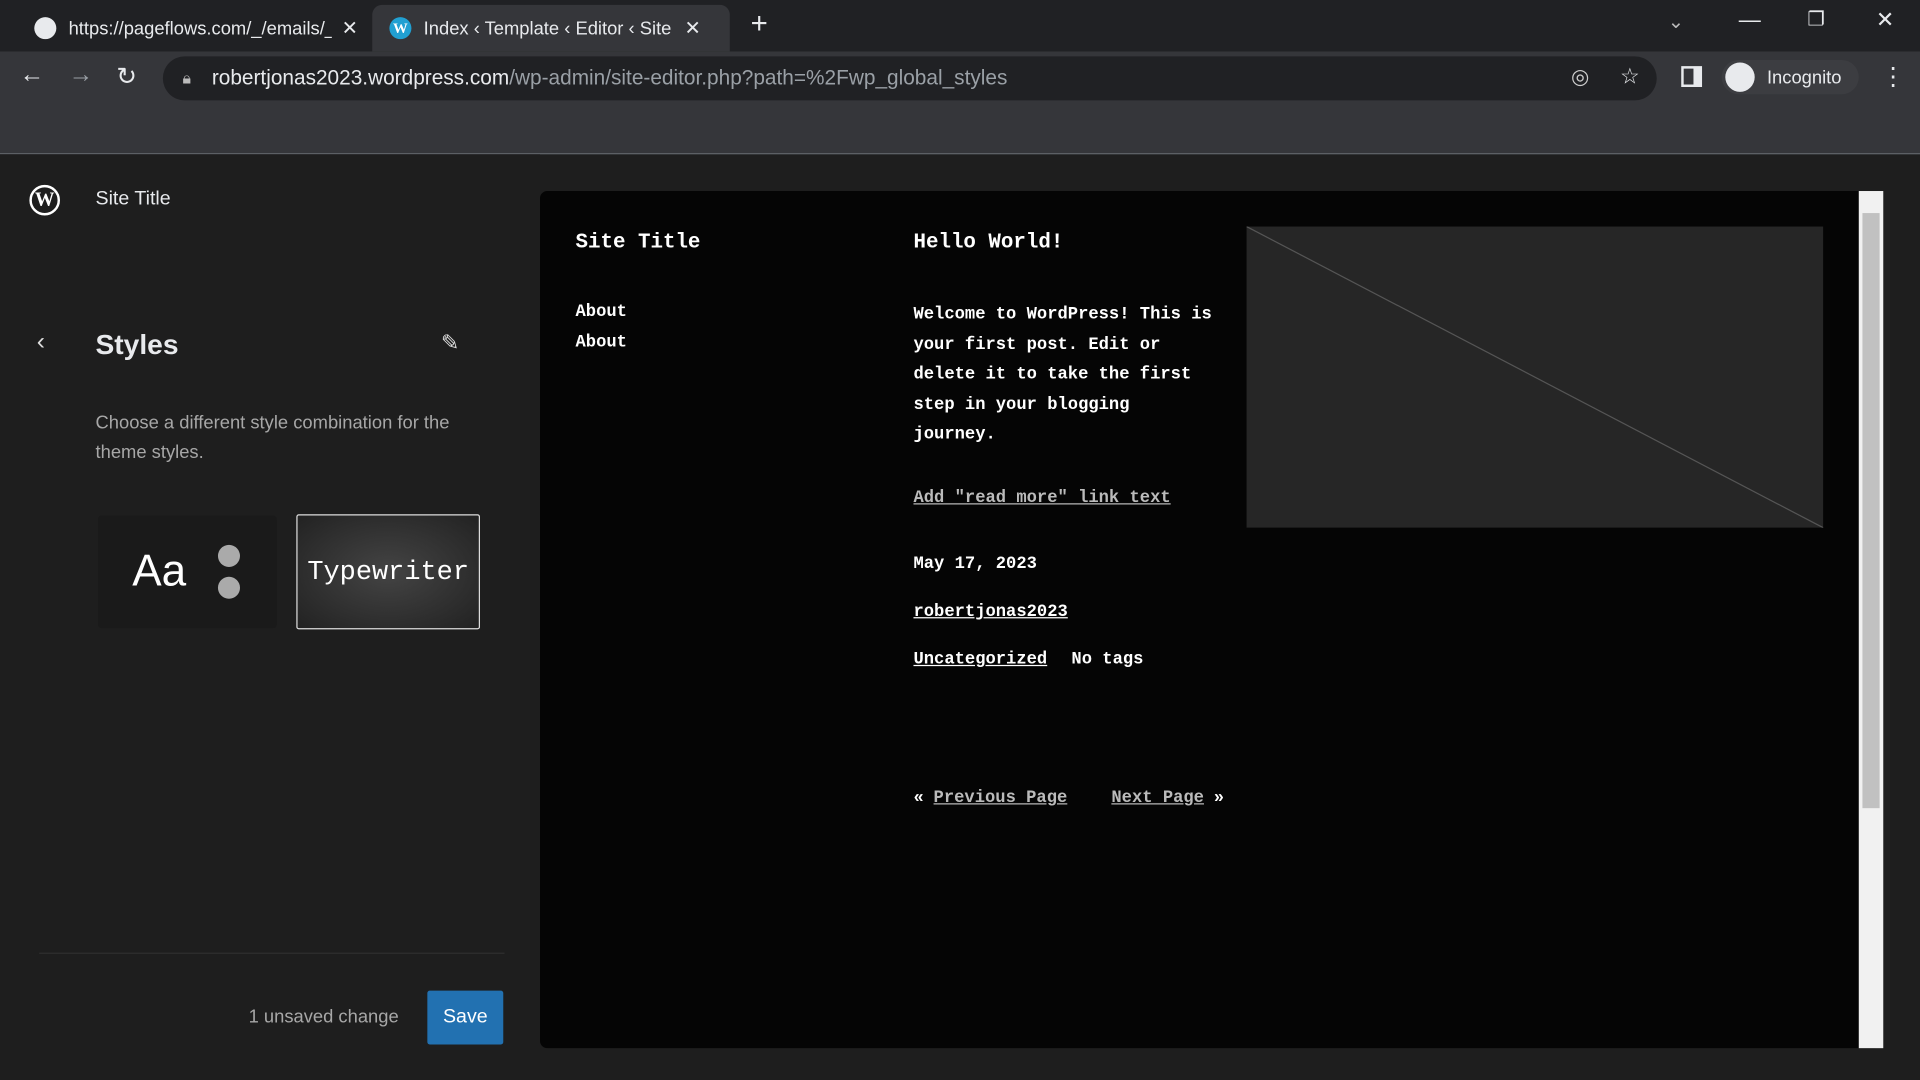 Image resolution: width=1920 pixels, height=1080 pixels. Describe the element at coordinates (400, 28) in the screenshot. I see `wordpress-icon: W` at that location.